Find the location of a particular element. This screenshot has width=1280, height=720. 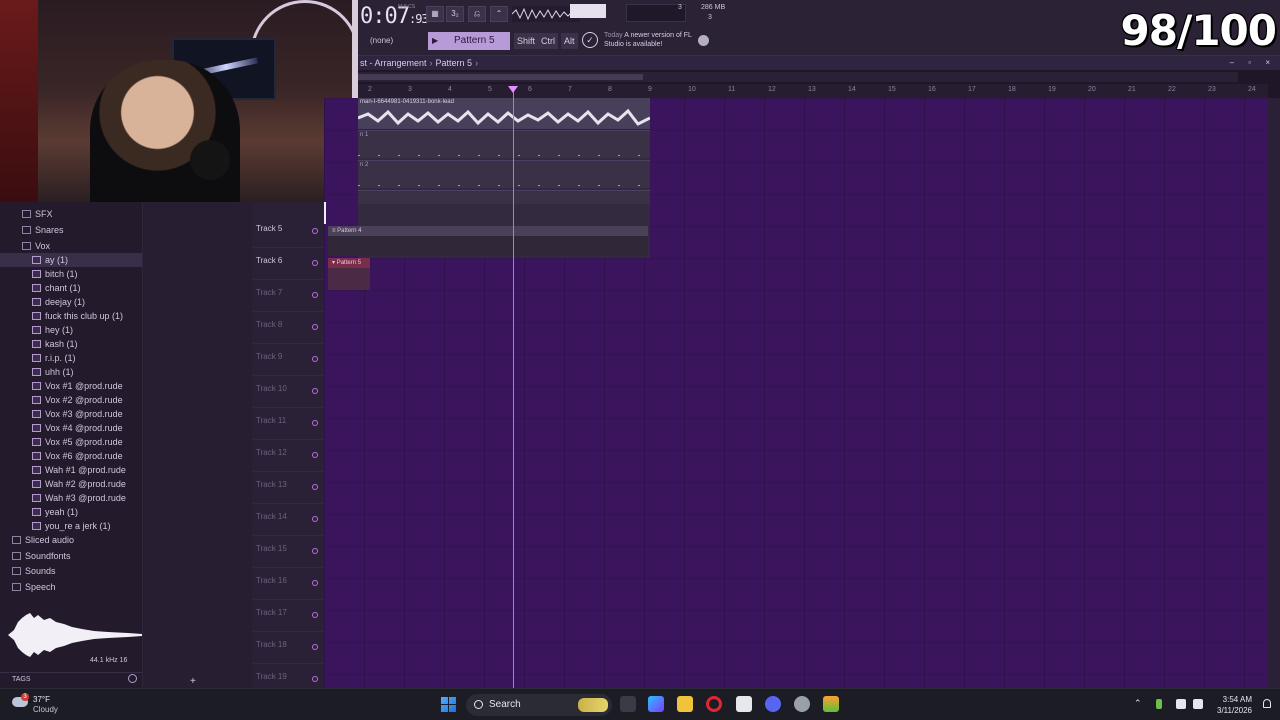

horizontal-scrollbar is located at coordinates (798, 77).